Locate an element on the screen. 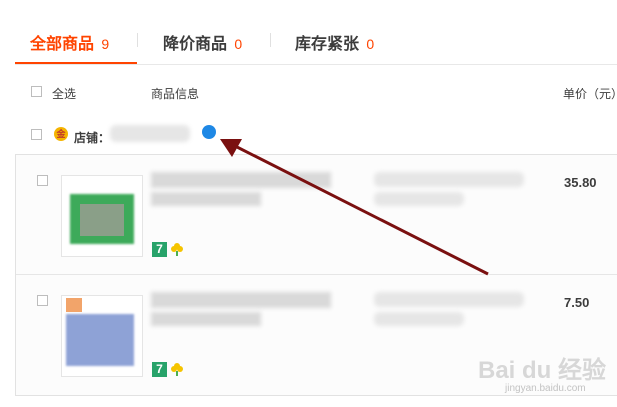 This screenshot has height=407, width=617. watermark-subtext: jingyan.baidu.com is located at coordinates (545, 388).